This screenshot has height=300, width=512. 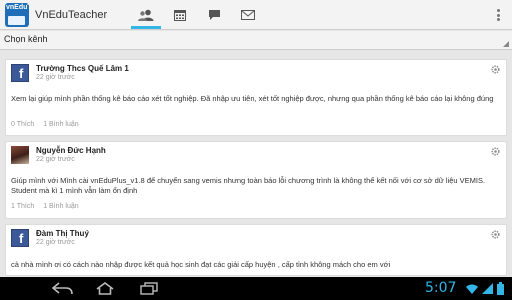 What do you see at coordinates (16, 20) in the screenshot?
I see `app-logo-book` at bounding box center [16, 20].